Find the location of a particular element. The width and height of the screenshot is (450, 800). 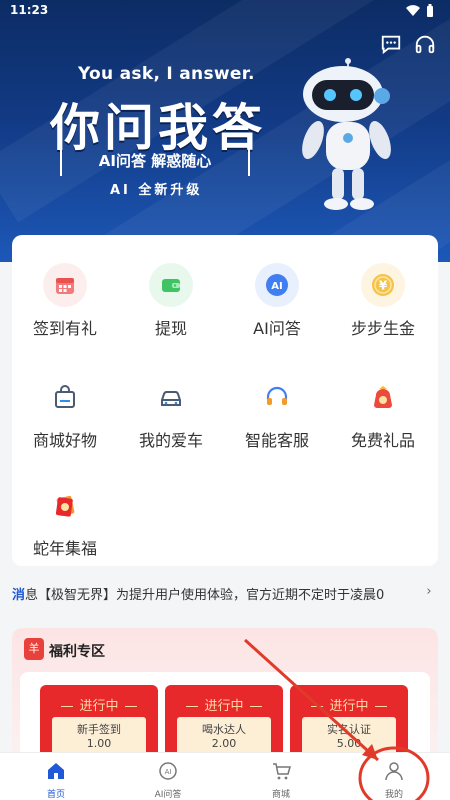

person-icon is located at coordinates (394, 771).